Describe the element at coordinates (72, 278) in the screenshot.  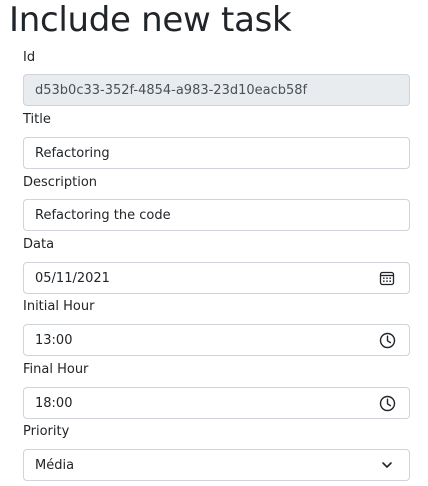
I see `date-value: 05/11/2021` at that location.